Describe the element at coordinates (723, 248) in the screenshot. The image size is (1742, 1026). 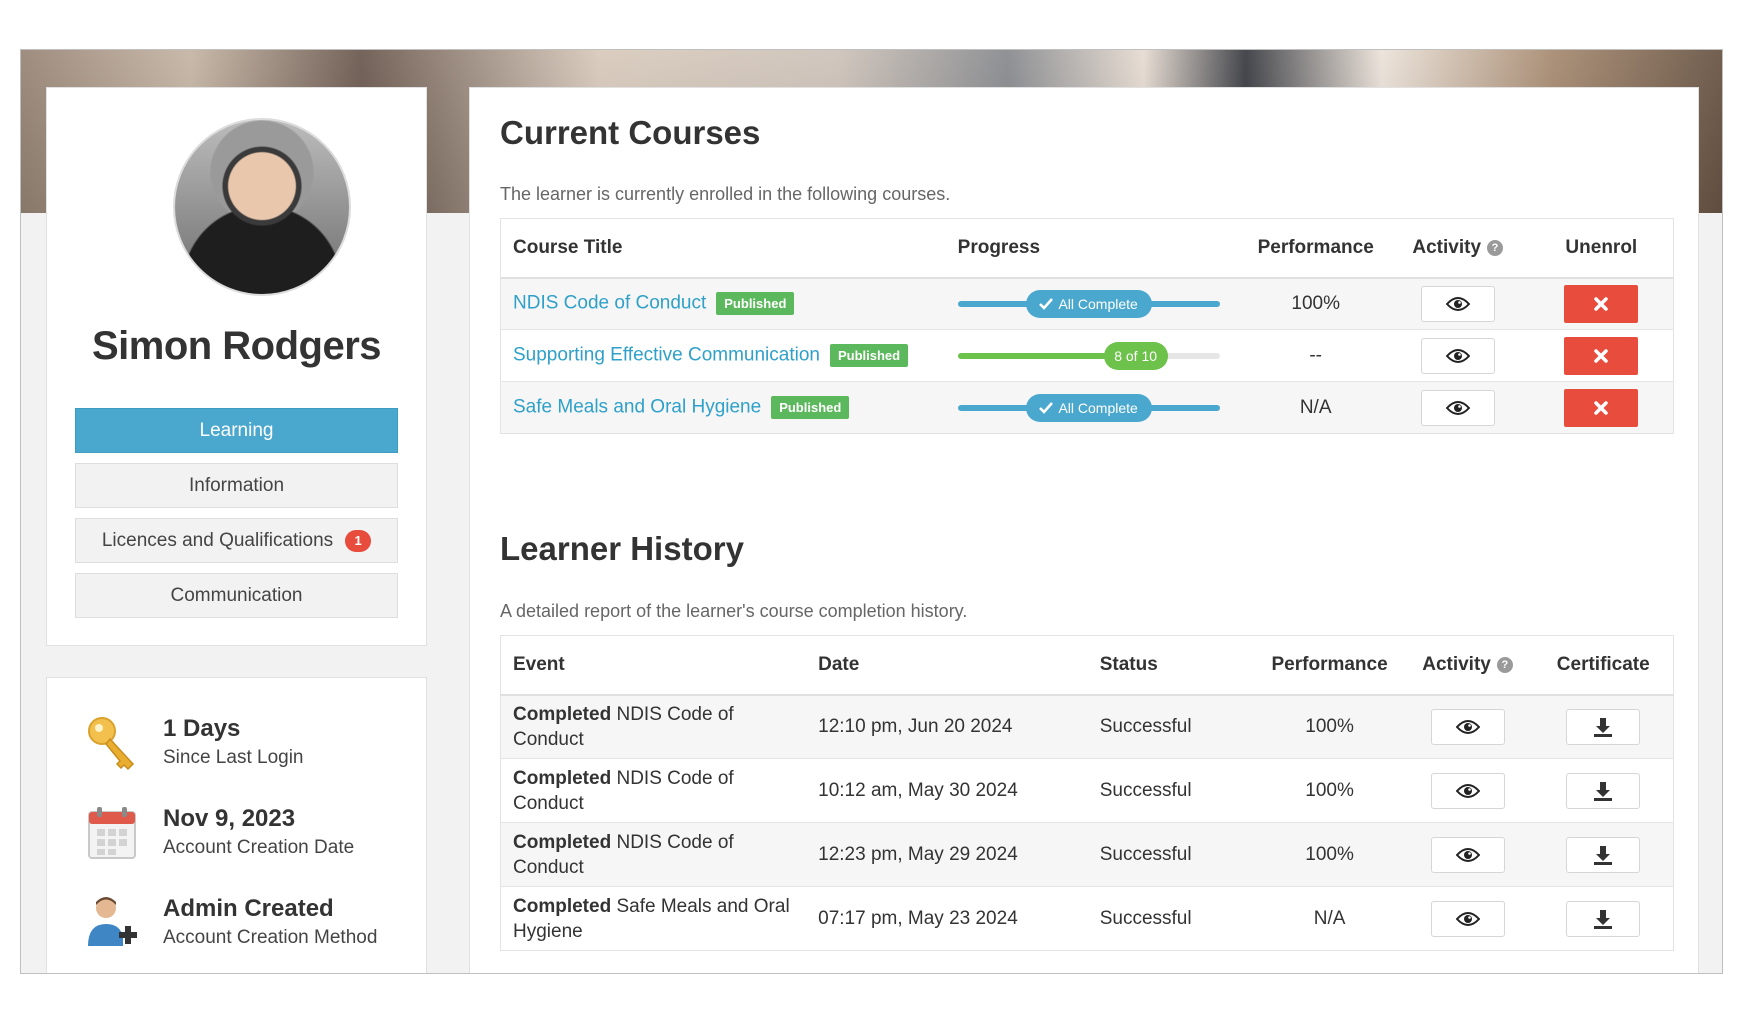
I see `column-header: Course Title` at that location.